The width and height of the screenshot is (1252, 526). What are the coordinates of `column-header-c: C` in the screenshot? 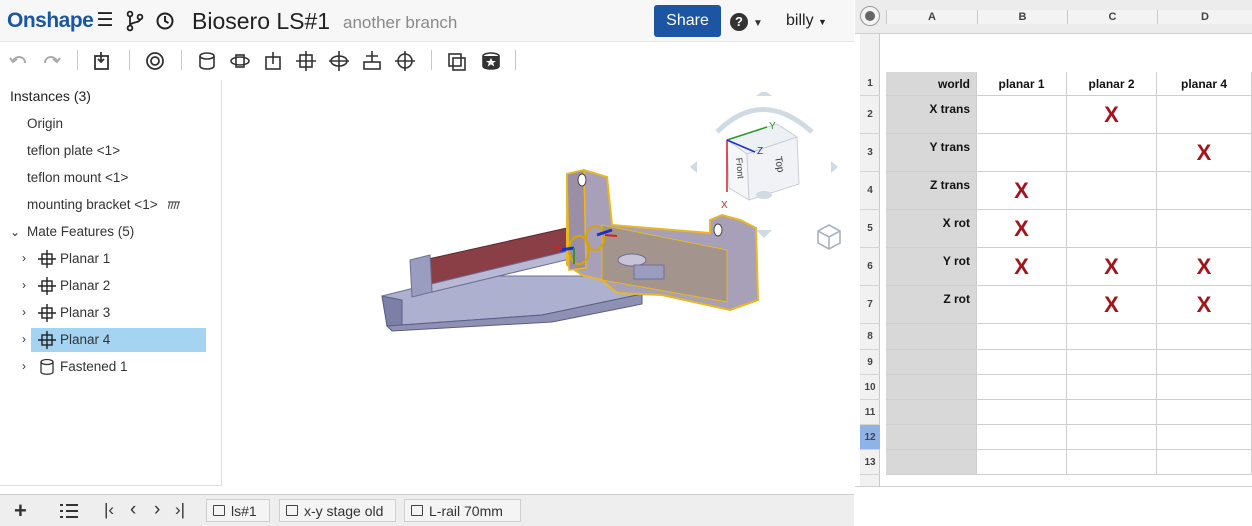 It's located at (1112, 17).